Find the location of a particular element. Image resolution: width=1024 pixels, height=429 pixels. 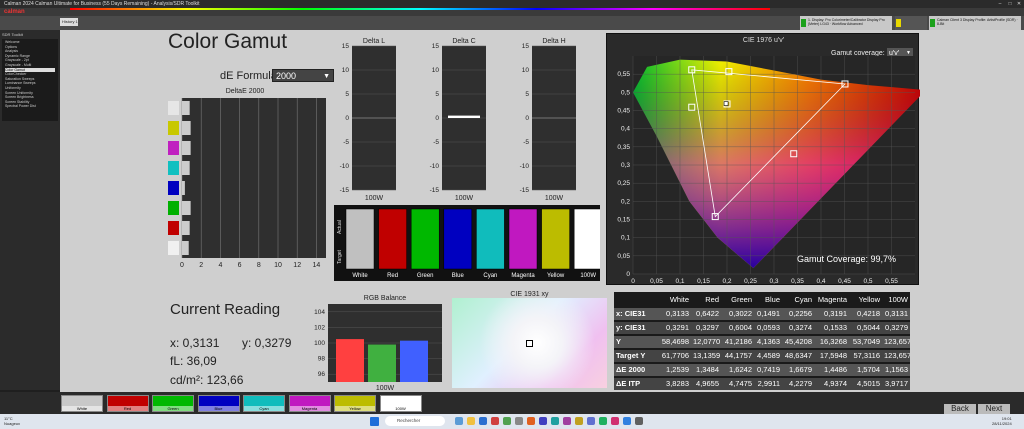

table-header-cell: White is located at coordinates (675, 300).